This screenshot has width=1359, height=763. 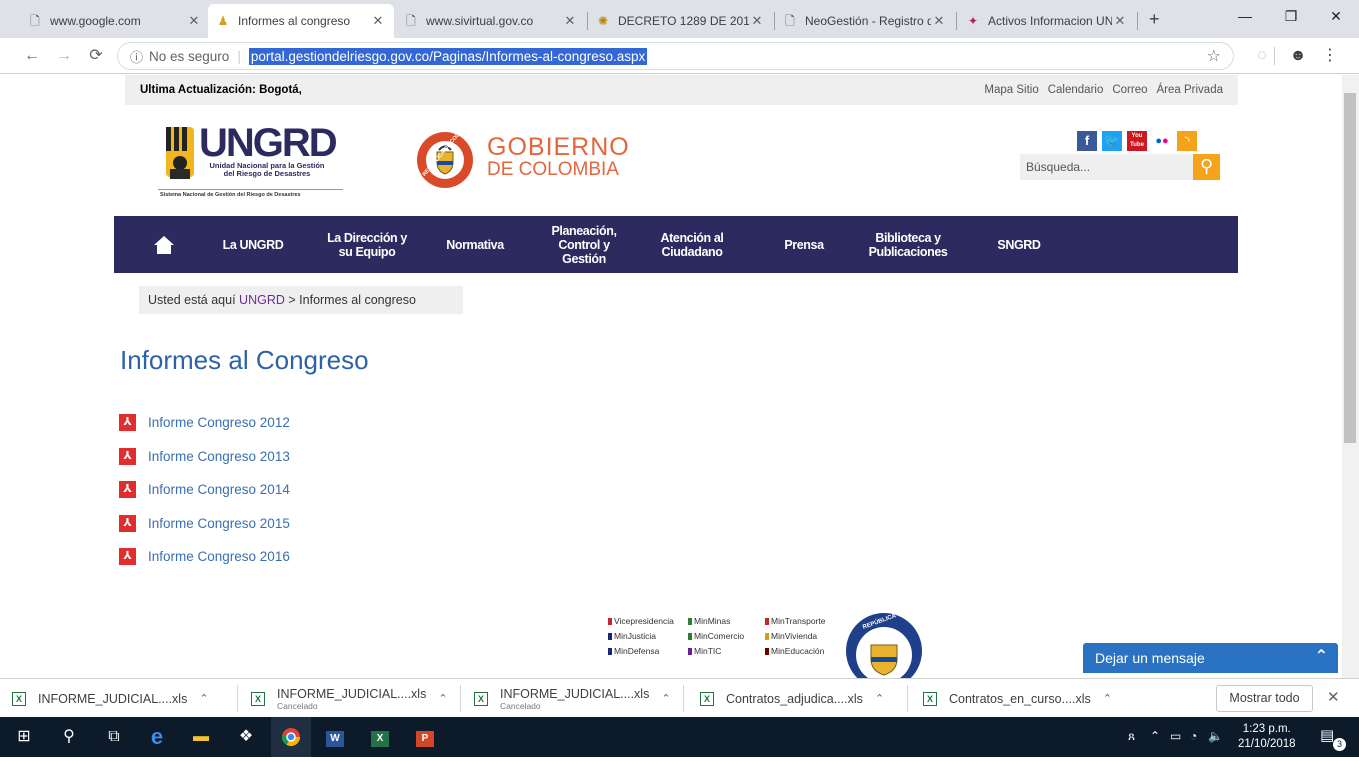 What do you see at coordinates (794, 651) in the screenshot?
I see `ministry-item: MinEducación` at bounding box center [794, 651].